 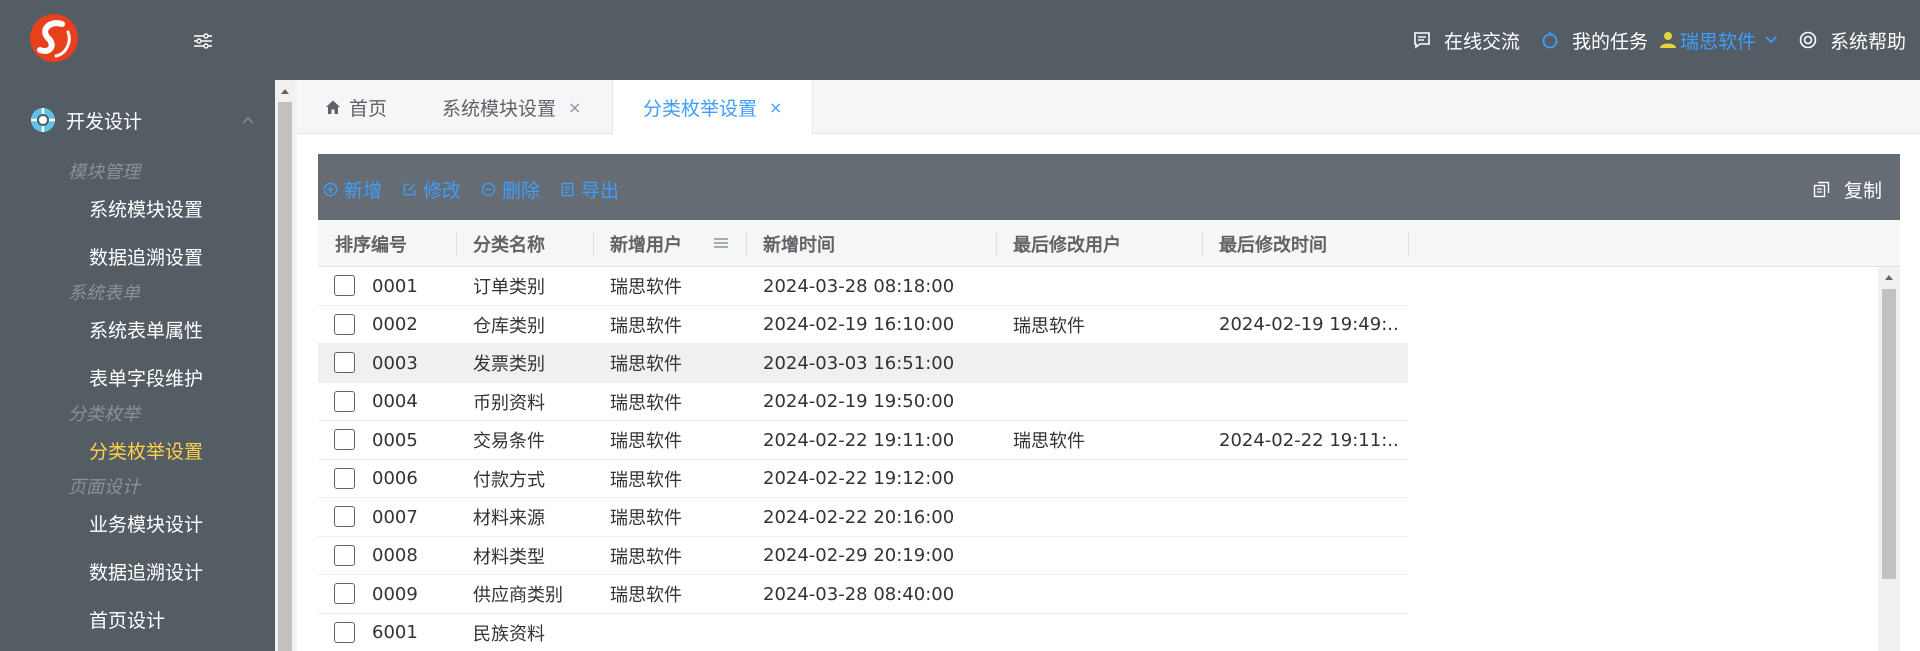 I want to click on online-chat-label: 在线交流, so click(x=1481, y=41).